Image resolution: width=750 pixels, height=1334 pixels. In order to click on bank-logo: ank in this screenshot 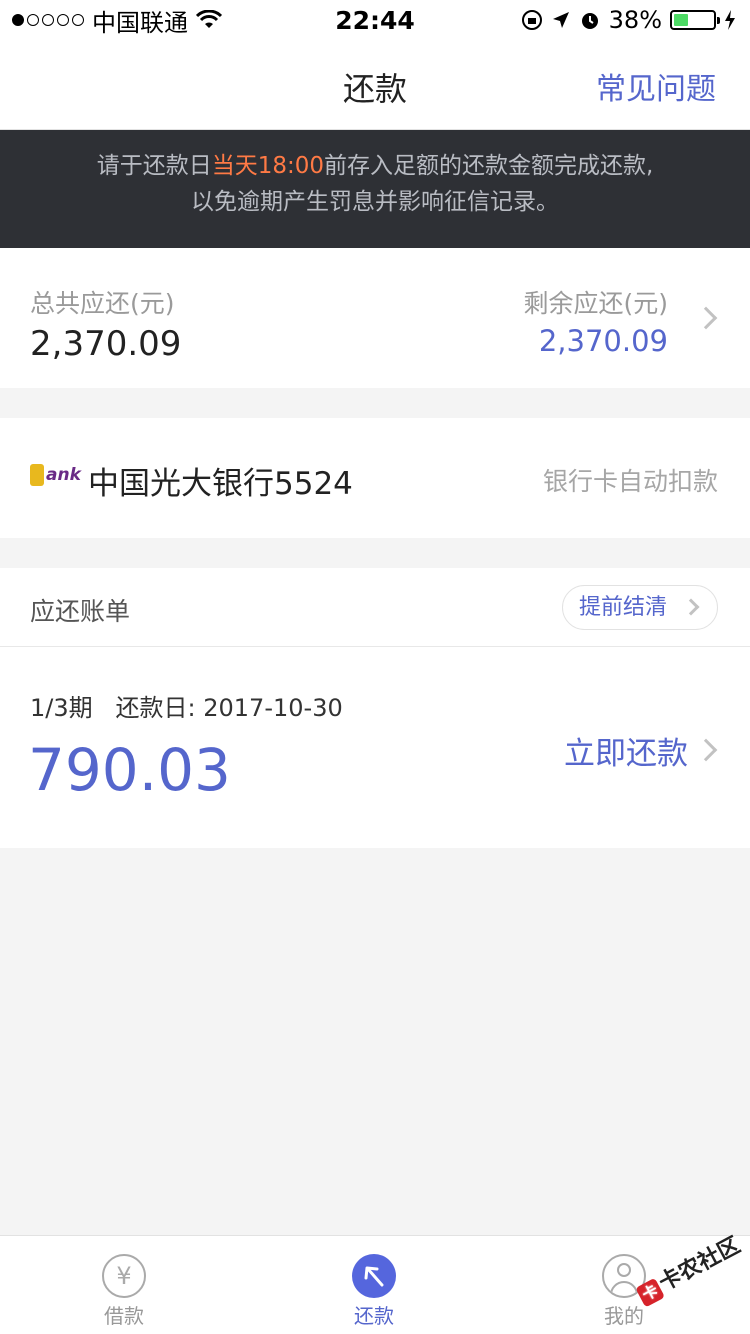, I will do `click(55, 475)`.